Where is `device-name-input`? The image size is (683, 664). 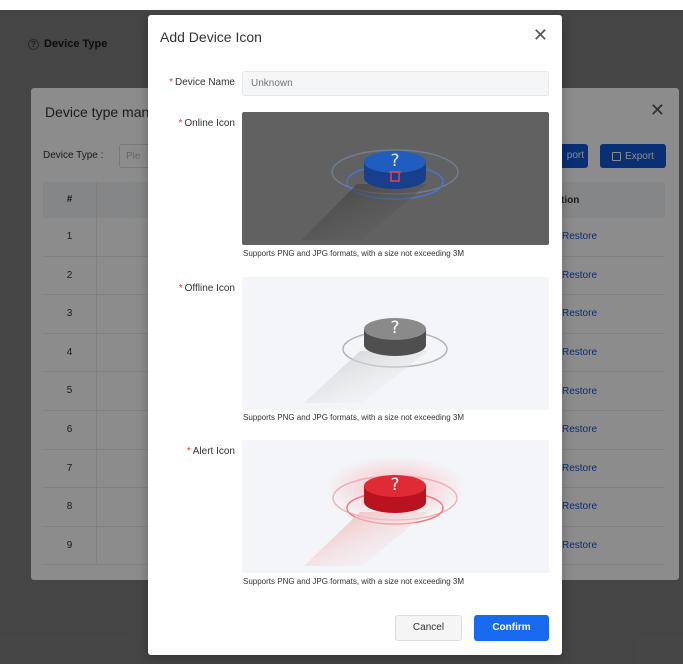 device-name-input is located at coordinates (395, 83).